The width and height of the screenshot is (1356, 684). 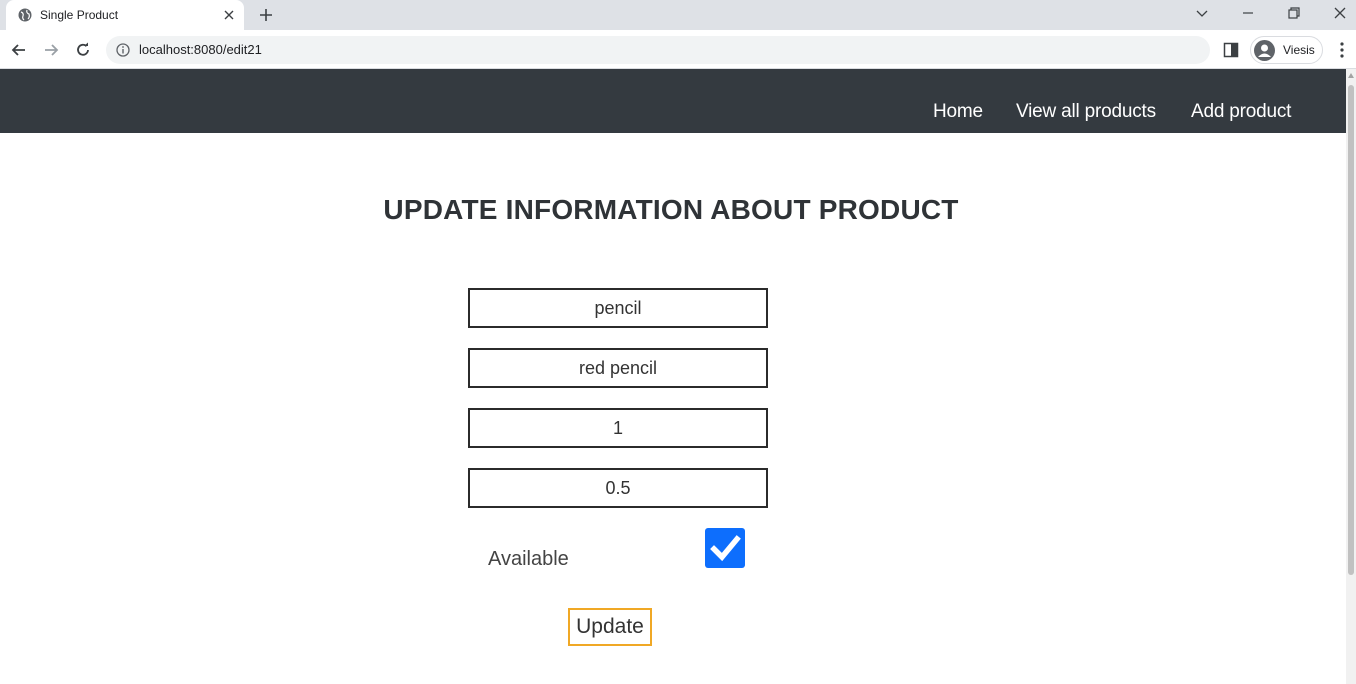 I want to click on profile-name: Viesis, so click(x=1299, y=50).